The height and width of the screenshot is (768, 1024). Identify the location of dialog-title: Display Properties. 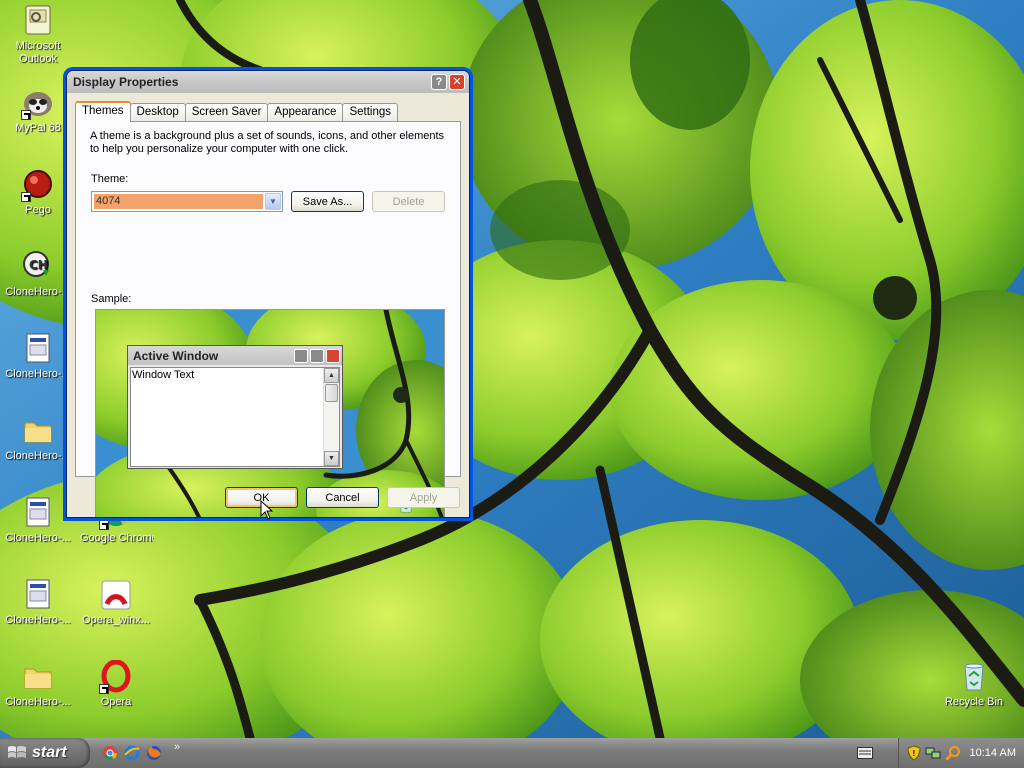
(126, 82).